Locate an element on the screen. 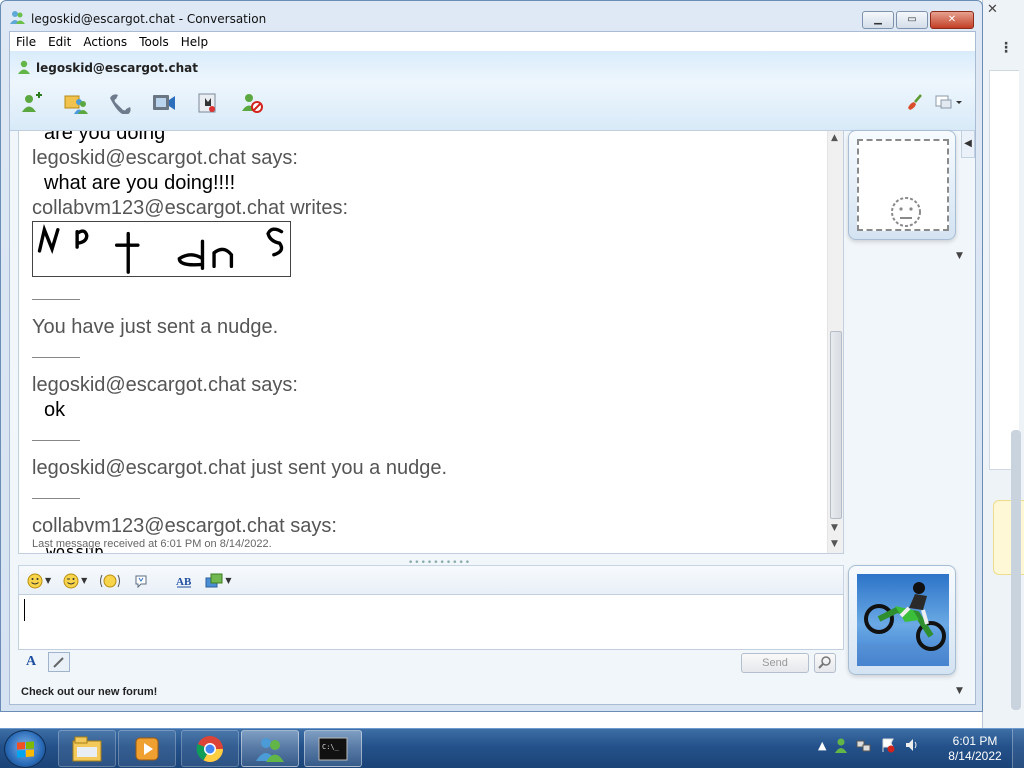  block-button is located at coordinates (252, 103).